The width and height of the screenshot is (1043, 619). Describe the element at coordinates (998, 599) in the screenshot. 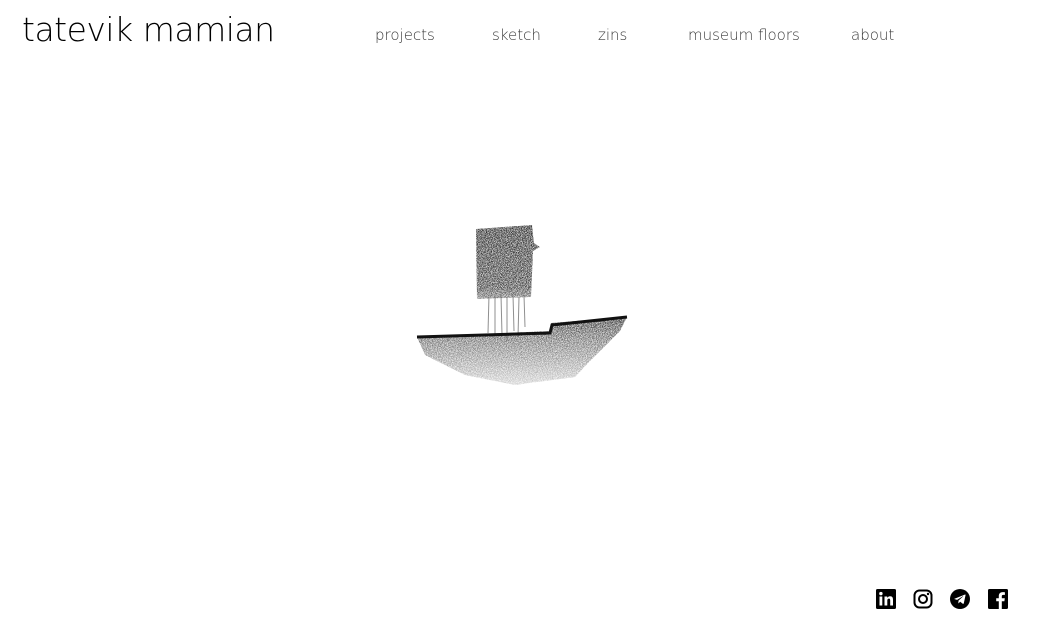

I see `facebook-icon` at that location.